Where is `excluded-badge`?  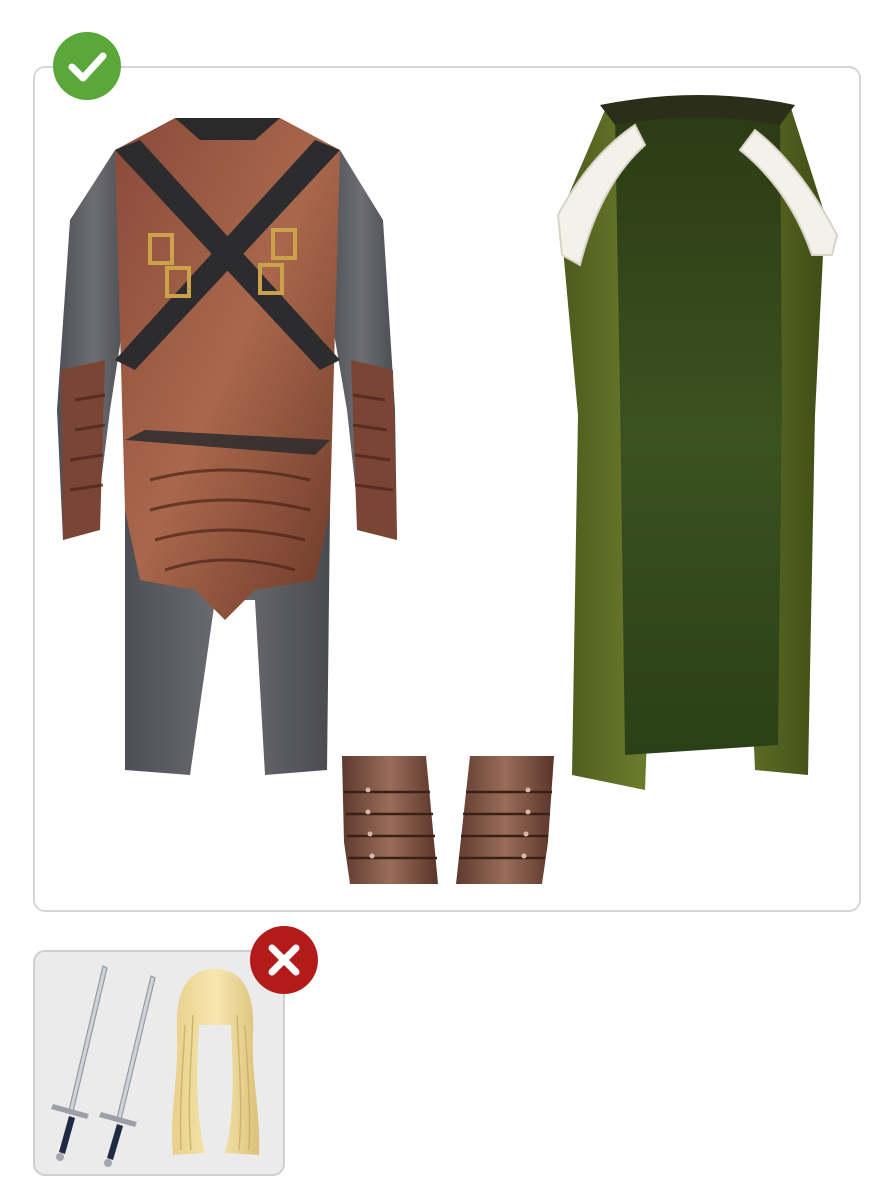
excluded-badge is located at coordinates (284, 960).